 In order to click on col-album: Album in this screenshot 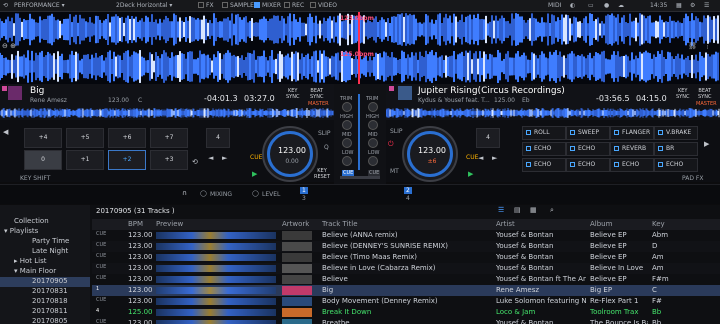, I will do `click(601, 224)`.